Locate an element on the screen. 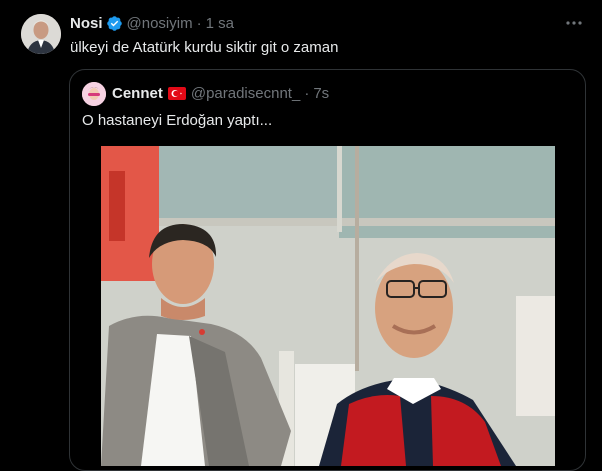  quoted-tweet-header: Cennet @paradisecnnt_ · 7s is located at coordinates (220, 93).